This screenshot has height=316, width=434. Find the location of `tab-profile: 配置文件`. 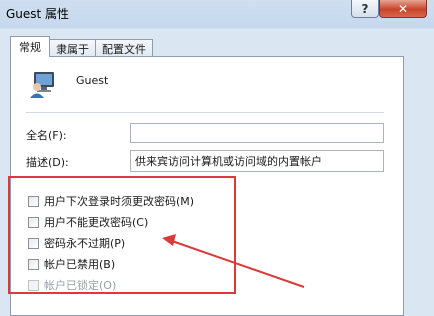

tab-profile: 配置文件 is located at coordinates (124, 48).